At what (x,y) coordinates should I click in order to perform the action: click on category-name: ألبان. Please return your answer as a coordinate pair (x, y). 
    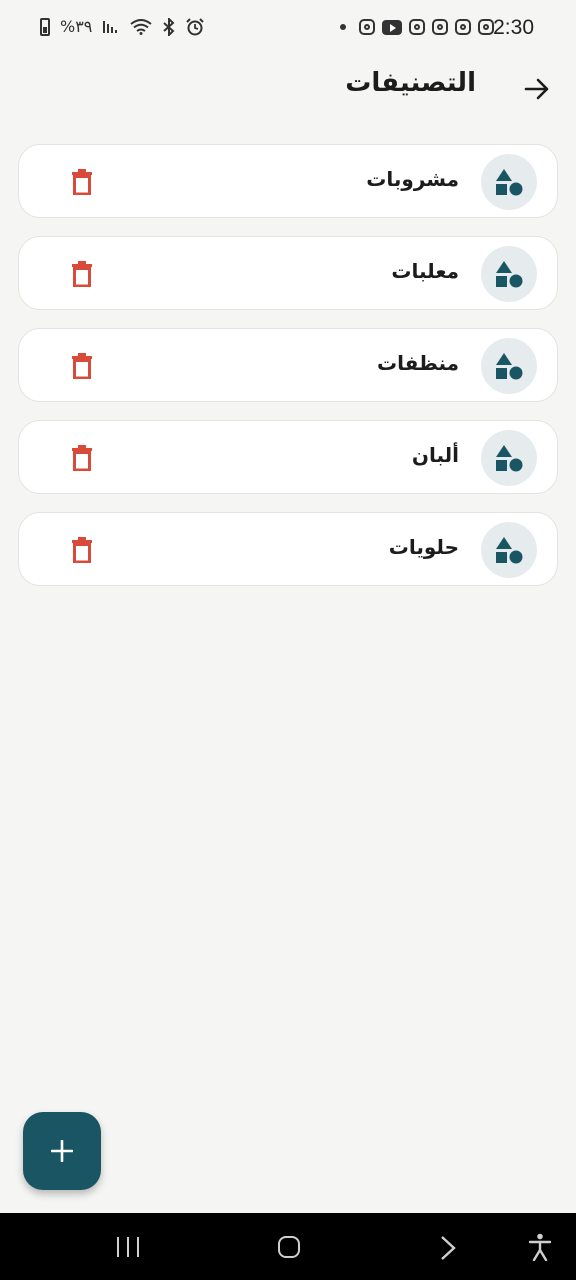
    Looking at the image, I should click on (435, 455).